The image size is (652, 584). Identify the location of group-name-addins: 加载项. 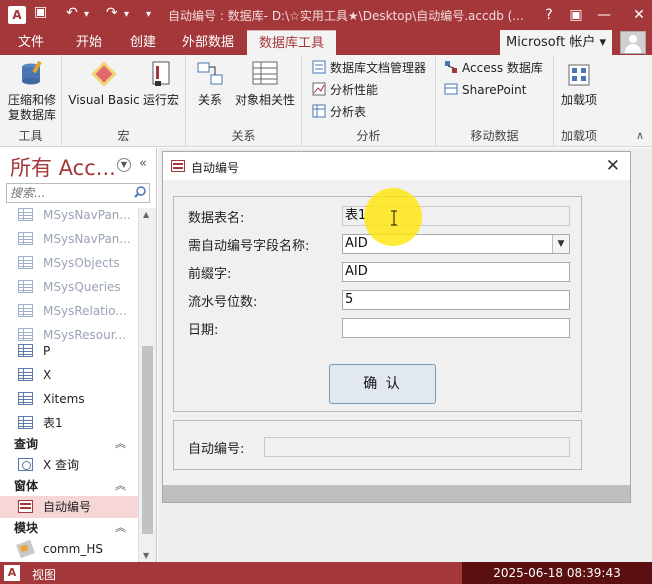
(578, 136).